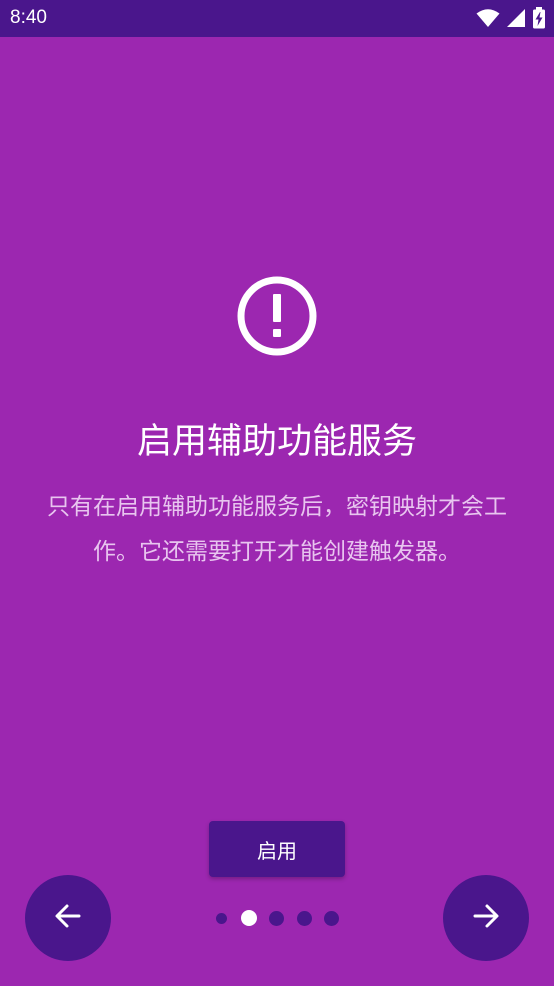  Describe the element at coordinates (276, 442) in the screenshot. I see `page-title: 启用辅助功能服务` at that location.